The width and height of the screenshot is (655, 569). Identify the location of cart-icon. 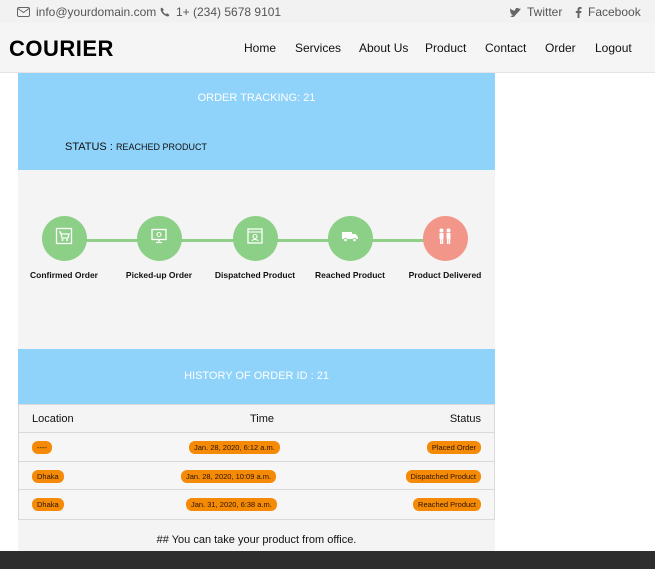
(64, 238).